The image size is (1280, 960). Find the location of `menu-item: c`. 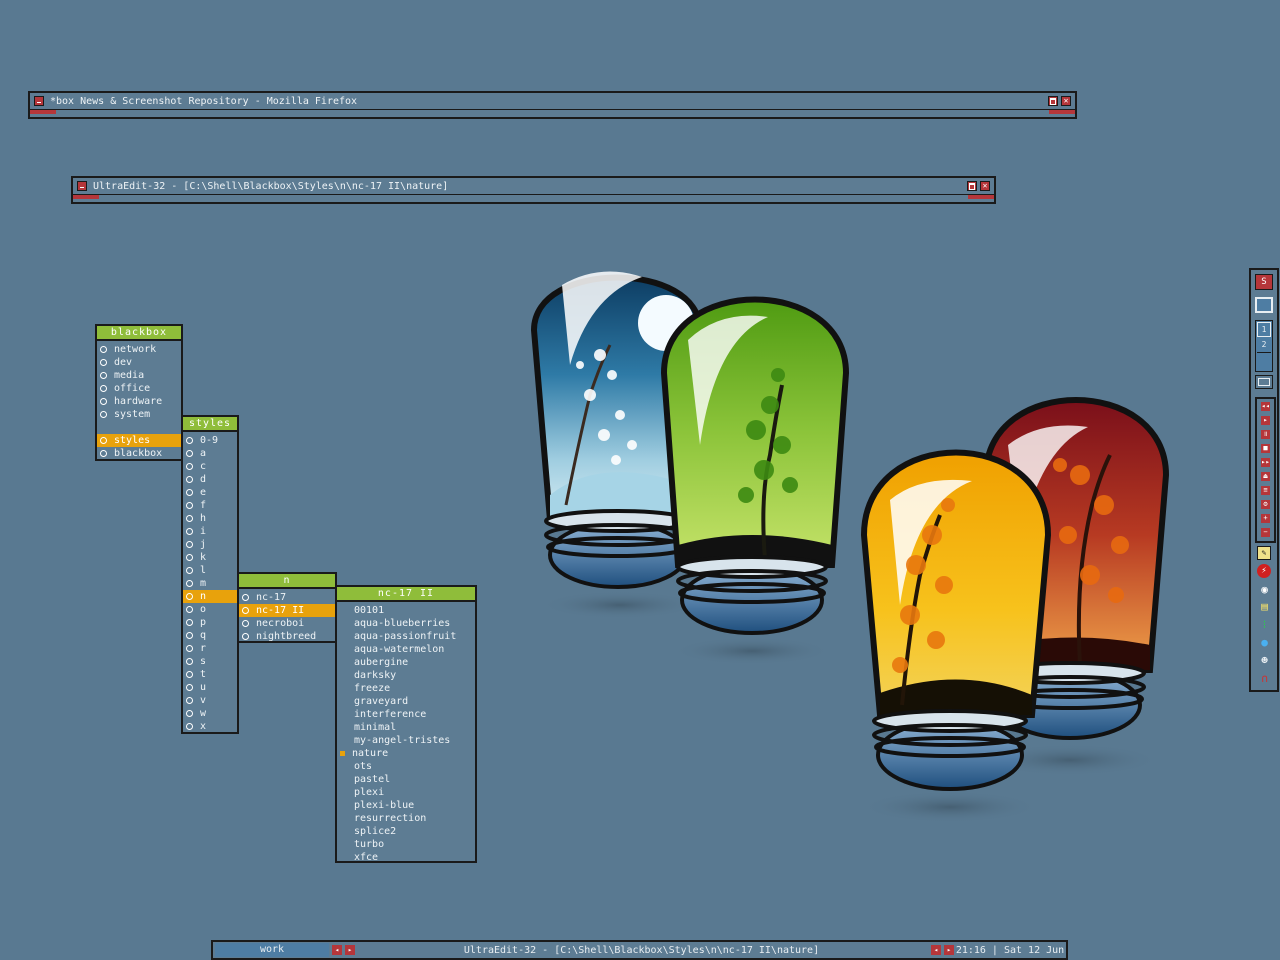

menu-item: c is located at coordinates (210, 466).